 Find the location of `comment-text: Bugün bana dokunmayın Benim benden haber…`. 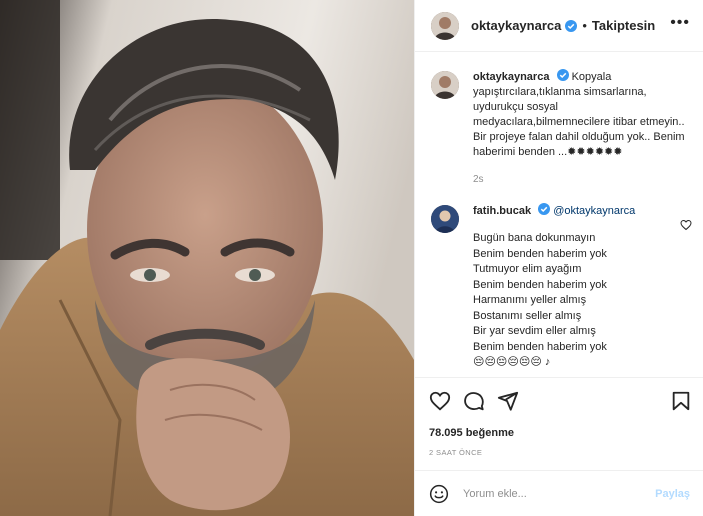

comment-text: Bugün bana dokunmayın Benim benden haber… is located at coordinates (580, 301).